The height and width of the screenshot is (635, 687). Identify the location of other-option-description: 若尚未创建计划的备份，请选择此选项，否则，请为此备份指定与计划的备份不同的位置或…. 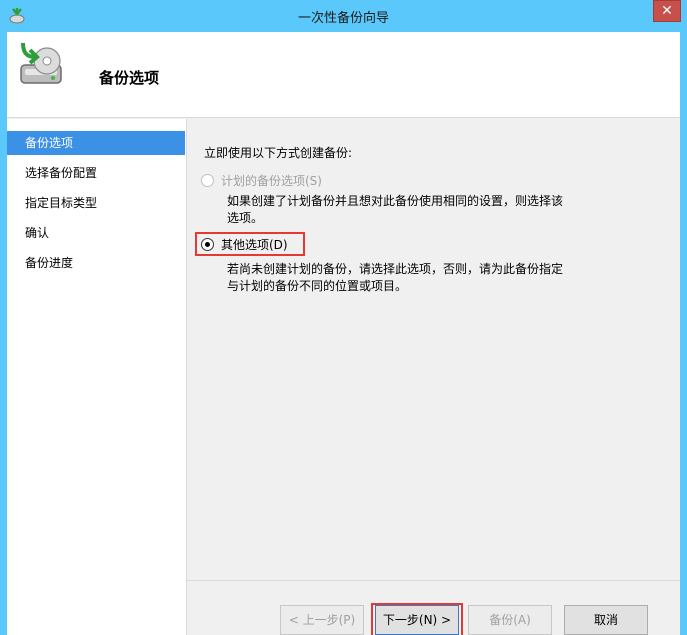
(395, 277).